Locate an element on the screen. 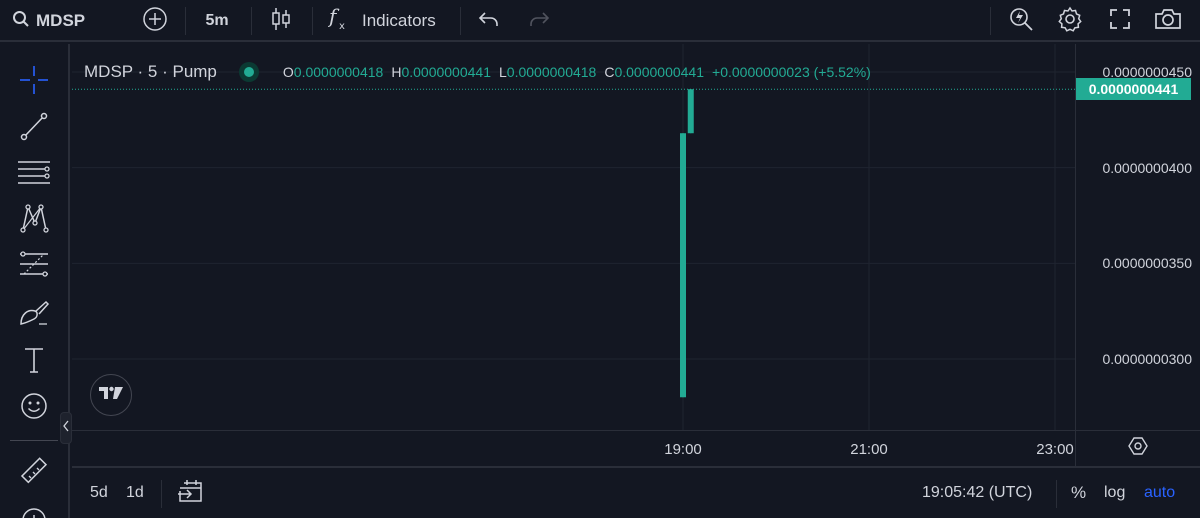 This screenshot has width=1200, height=518. axis-settings-button is located at coordinates (1137, 448).